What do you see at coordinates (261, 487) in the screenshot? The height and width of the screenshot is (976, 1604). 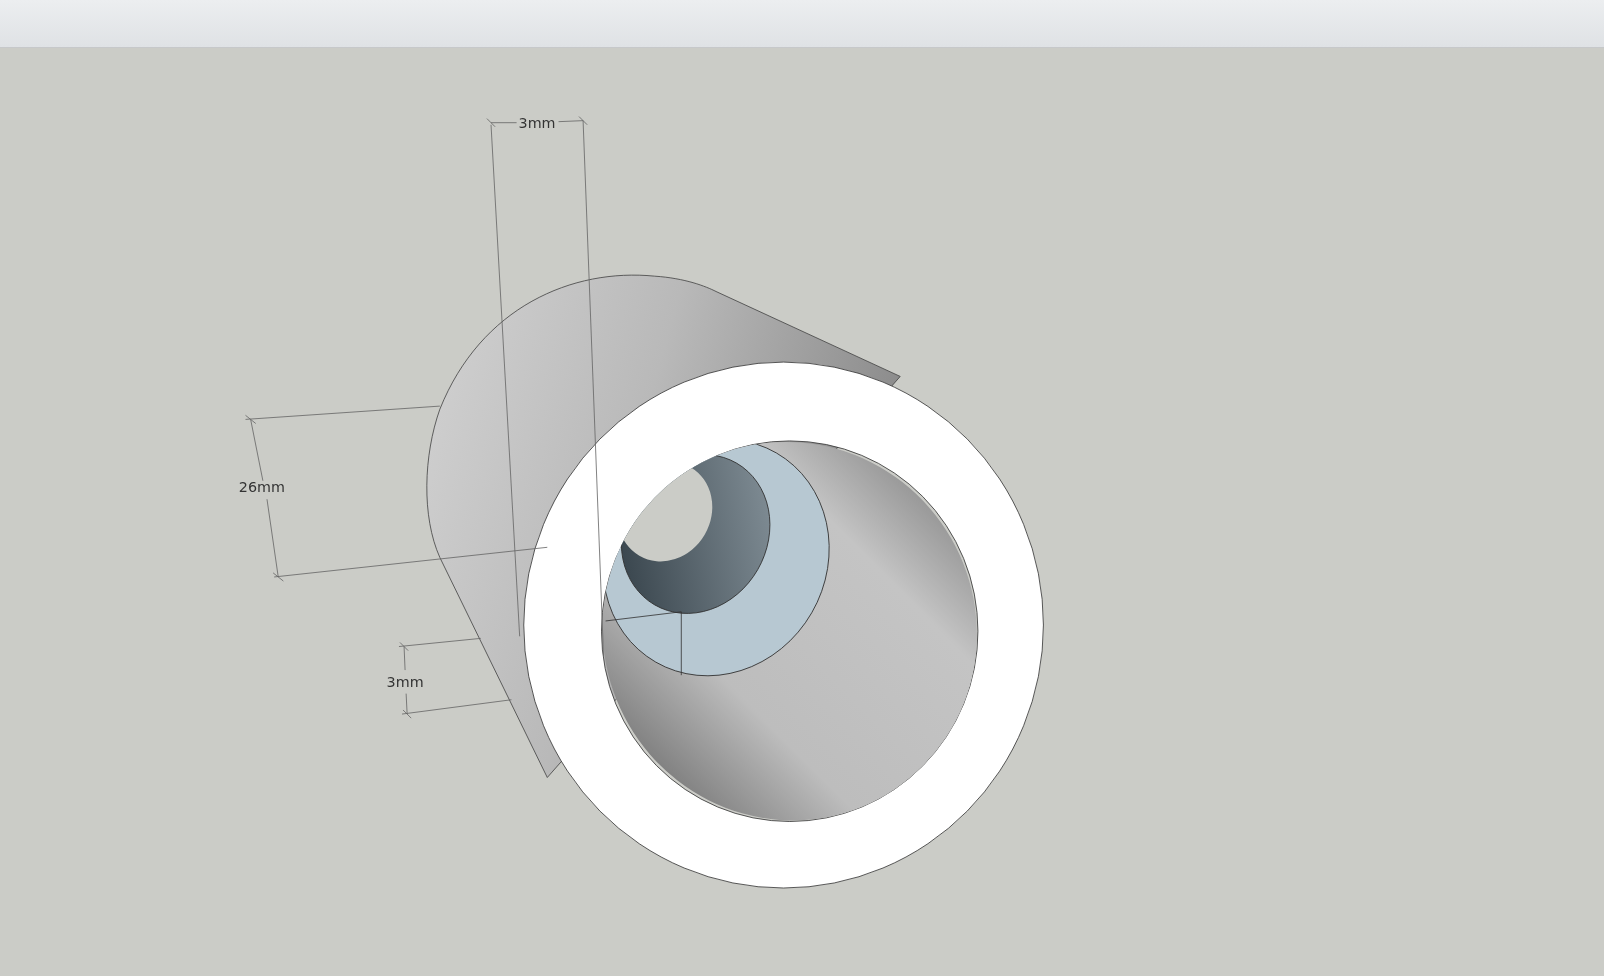 I see `dimension-label: 26mm` at bounding box center [261, 487].